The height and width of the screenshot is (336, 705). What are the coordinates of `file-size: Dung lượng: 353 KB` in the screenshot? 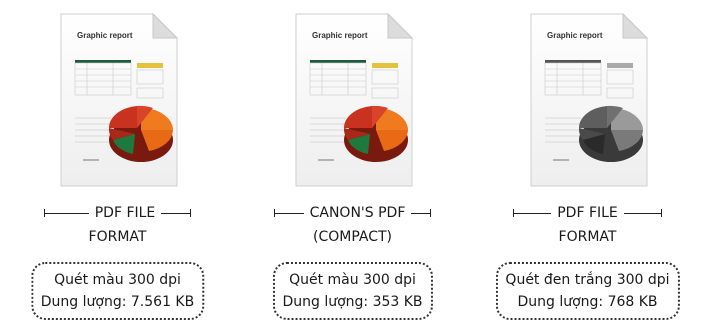 It's located at (352, 302).